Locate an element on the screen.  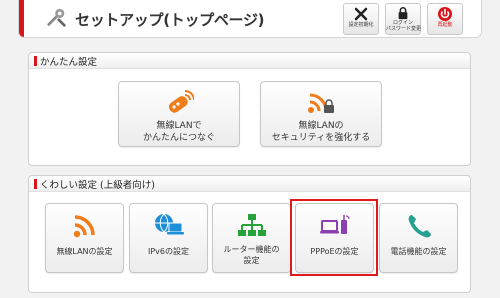
header-accent-bar is located at coordinates (21, 18).